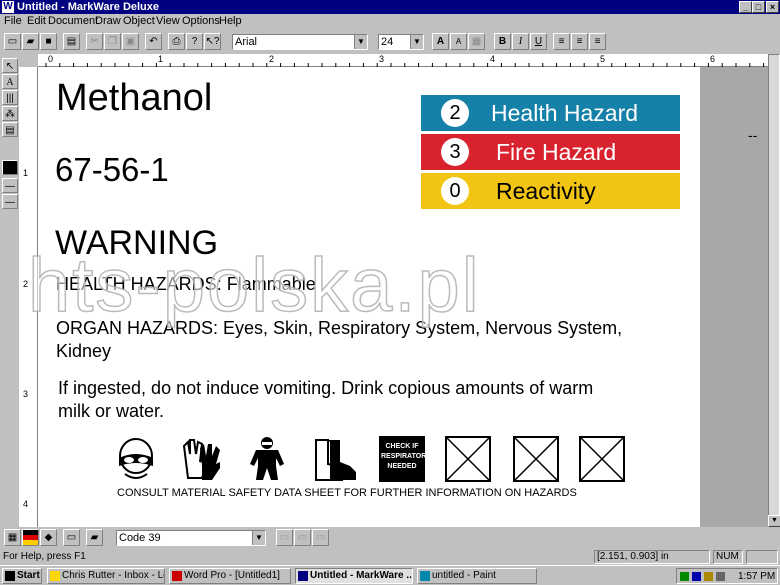 This screenshot has height=585, width=780. Describe the element at coordinates (55, 576) in the screenshot. I see `mail-icon` at that location.